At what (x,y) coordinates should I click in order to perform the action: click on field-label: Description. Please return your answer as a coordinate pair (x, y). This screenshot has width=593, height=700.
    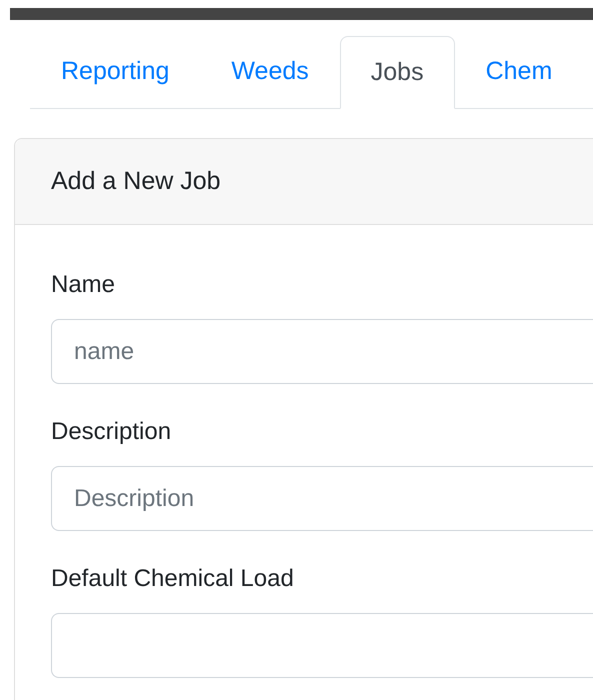
    Looking at the image, I should click on (111, 432).